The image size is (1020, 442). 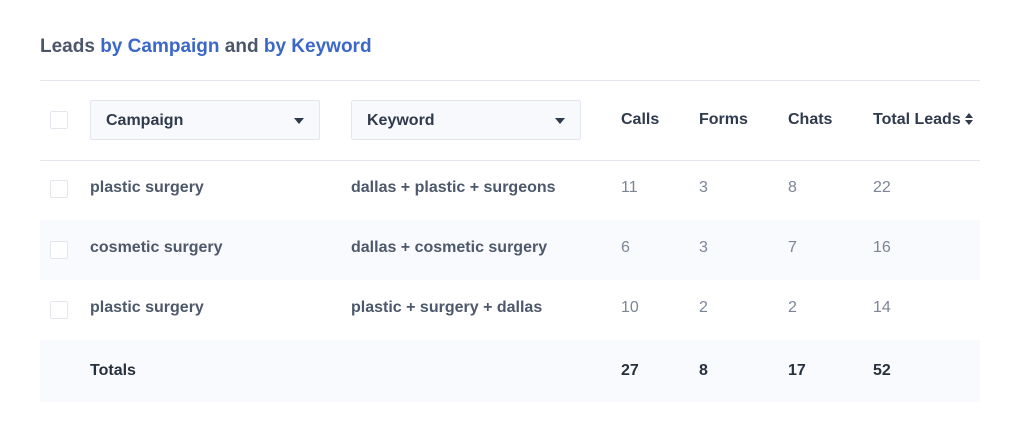 I want to click on calls-cell: 10, so click(x=630, y=307).